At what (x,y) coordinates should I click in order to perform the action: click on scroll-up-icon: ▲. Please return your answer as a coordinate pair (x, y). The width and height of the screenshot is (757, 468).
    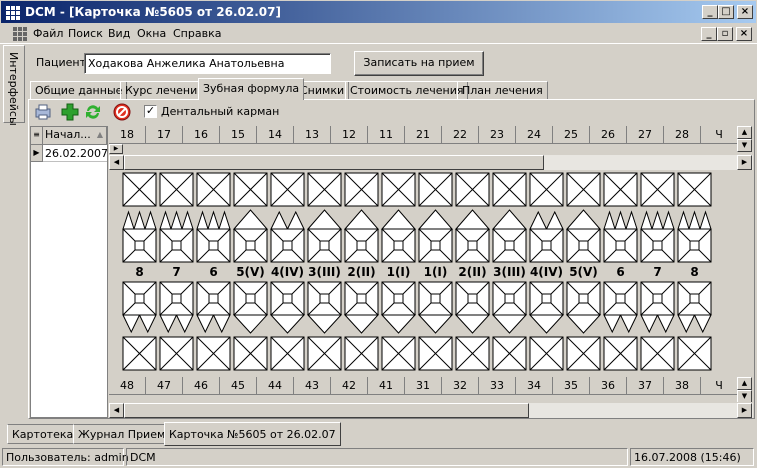
    Looking at the image, I should click on (744, 383).